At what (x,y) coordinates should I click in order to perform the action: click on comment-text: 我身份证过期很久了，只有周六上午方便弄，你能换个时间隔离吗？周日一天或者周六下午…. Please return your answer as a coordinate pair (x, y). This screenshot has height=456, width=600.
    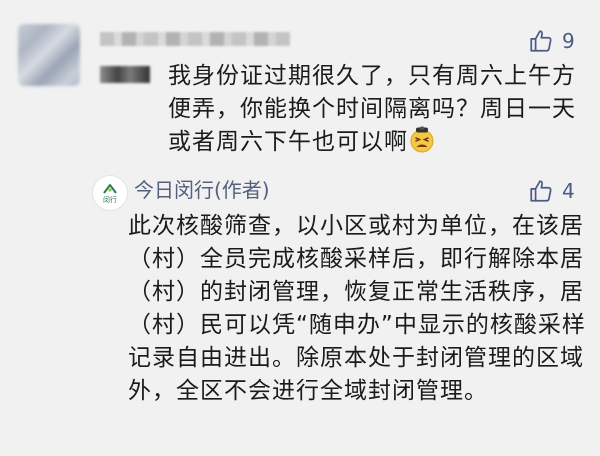
    Looking at the image, I should click on (372, 109).